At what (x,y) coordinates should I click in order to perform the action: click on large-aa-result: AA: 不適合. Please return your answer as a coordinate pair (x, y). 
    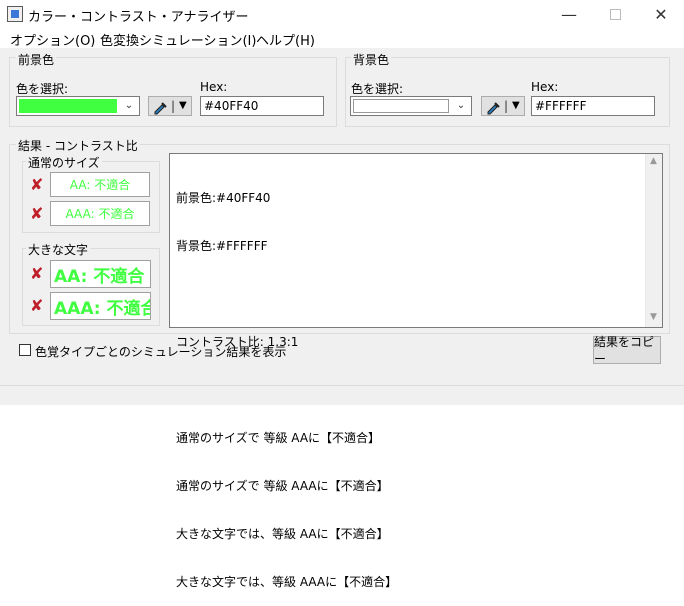
    Looking at the image, I should click on (100, 274).